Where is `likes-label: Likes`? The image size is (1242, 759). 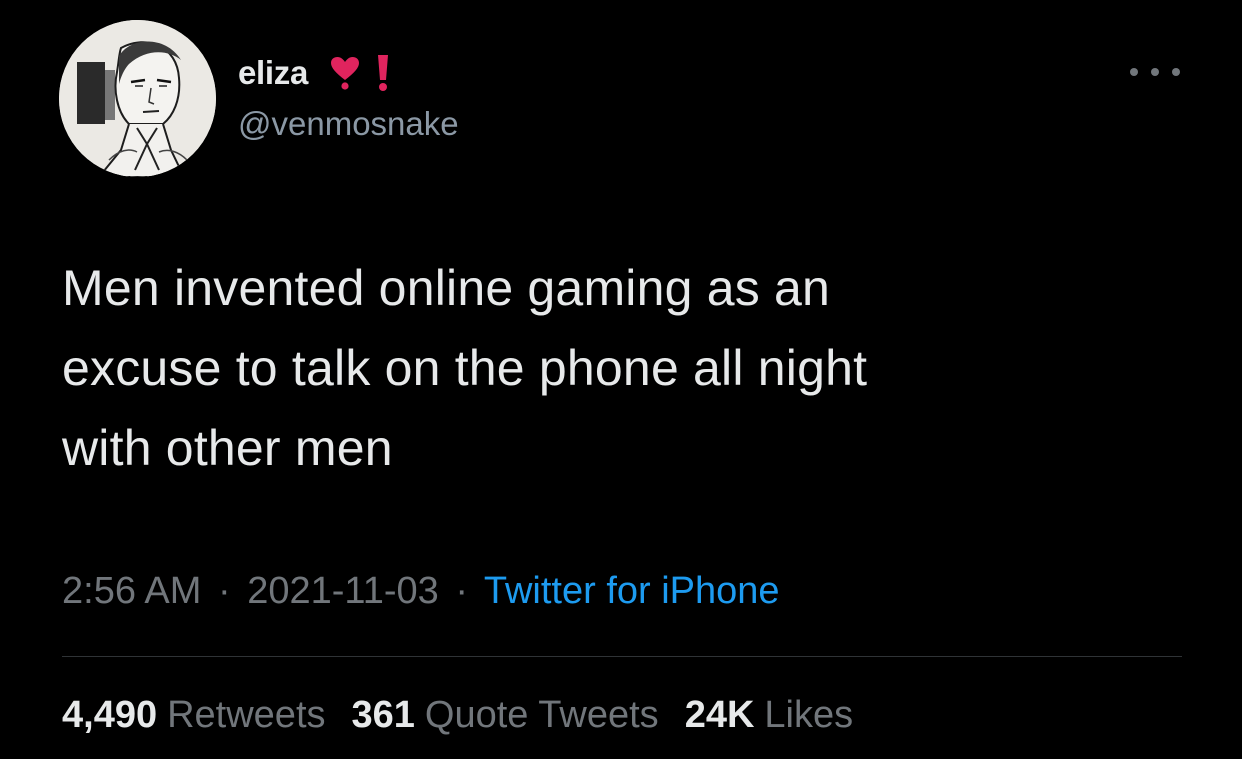 likes-label: Likes is located at coordinates (809, 715).